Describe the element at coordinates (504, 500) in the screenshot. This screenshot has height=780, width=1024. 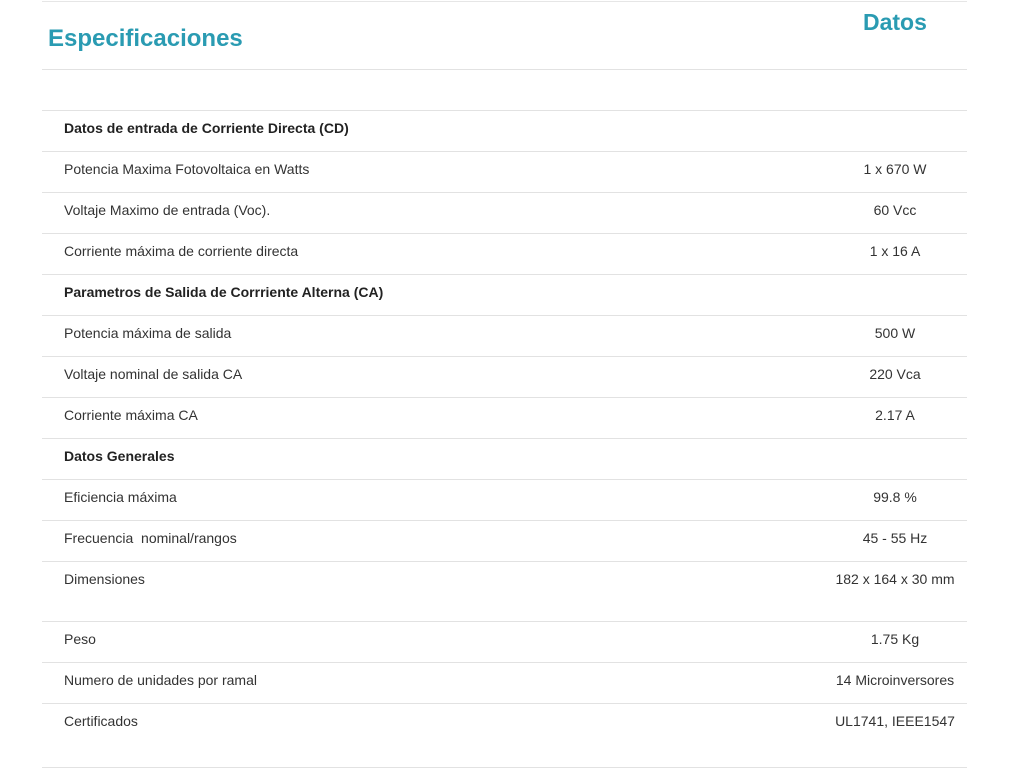
I see `table-row: Eficiencia máxima 99.8 %` at that location.